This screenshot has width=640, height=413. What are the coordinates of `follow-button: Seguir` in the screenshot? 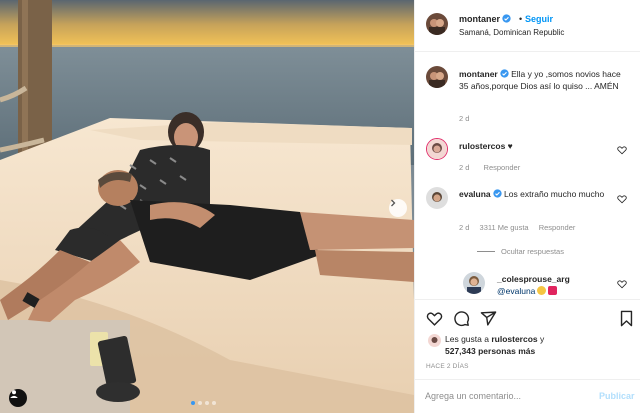 It's located at (539, 19).